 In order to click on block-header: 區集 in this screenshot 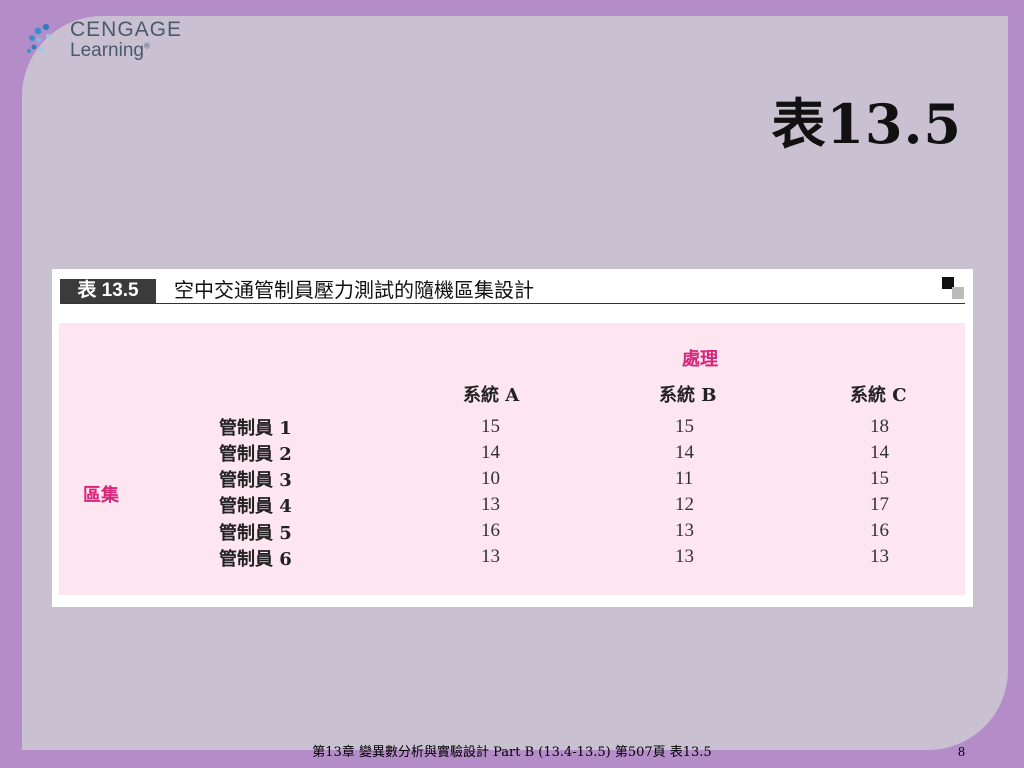, I will do `click(101, 495)`.